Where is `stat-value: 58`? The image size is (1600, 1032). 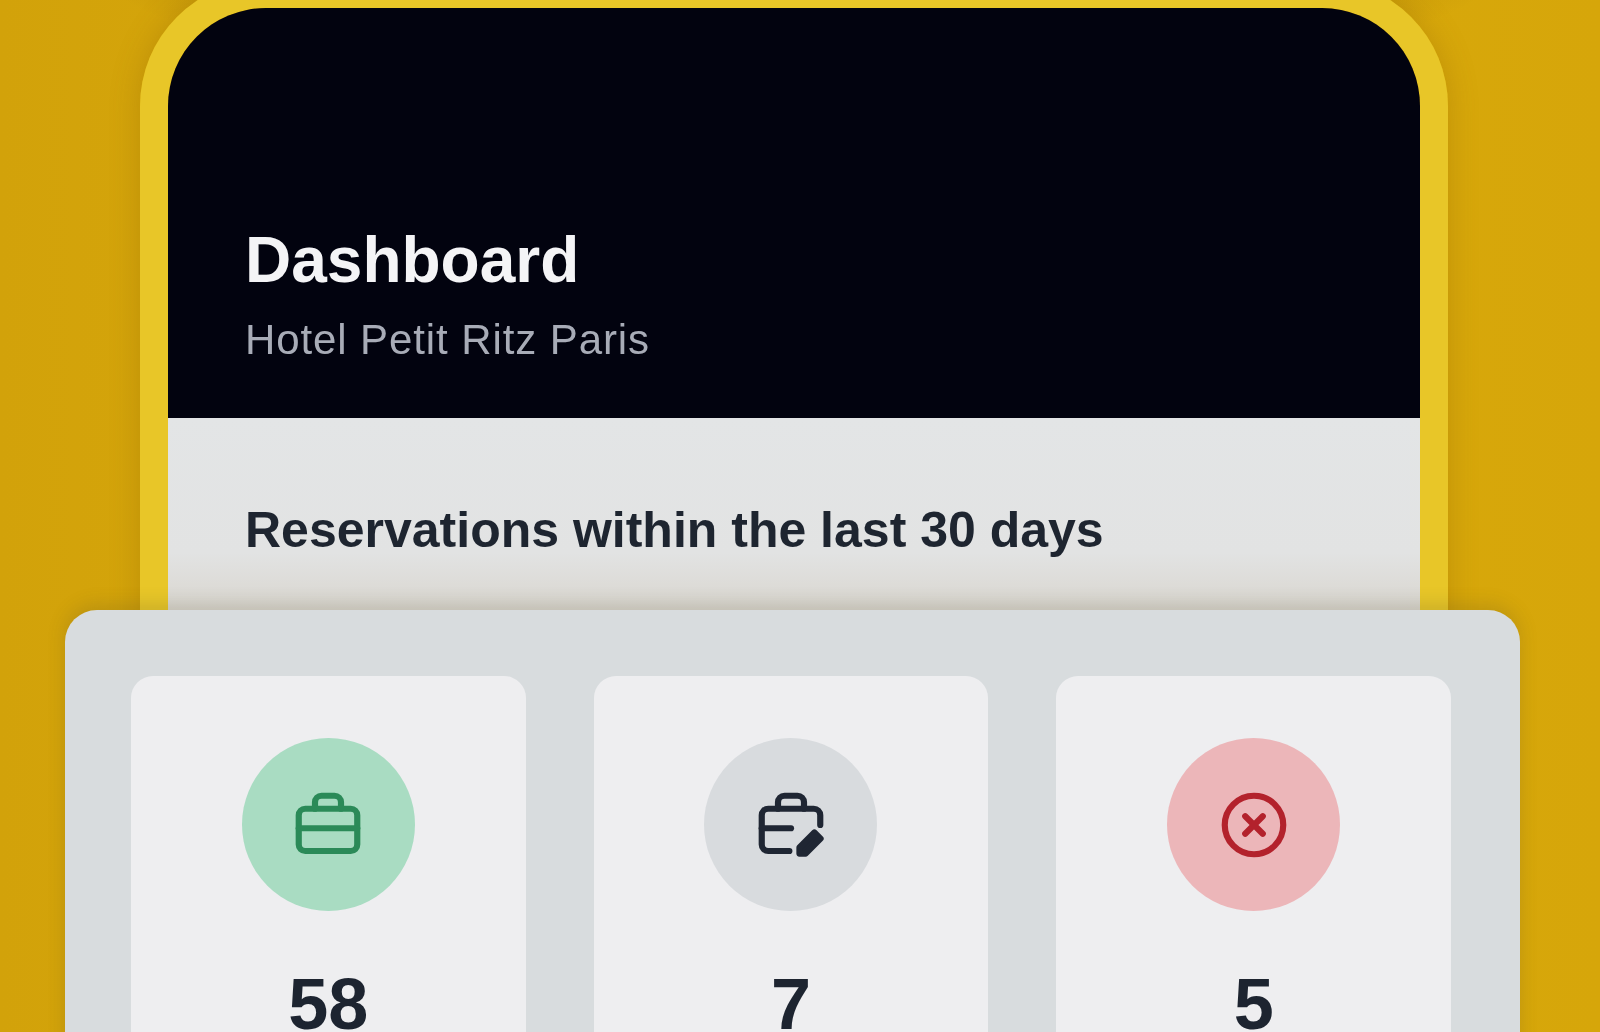
stat-value: 58 is located at coordinates (328, 1000).